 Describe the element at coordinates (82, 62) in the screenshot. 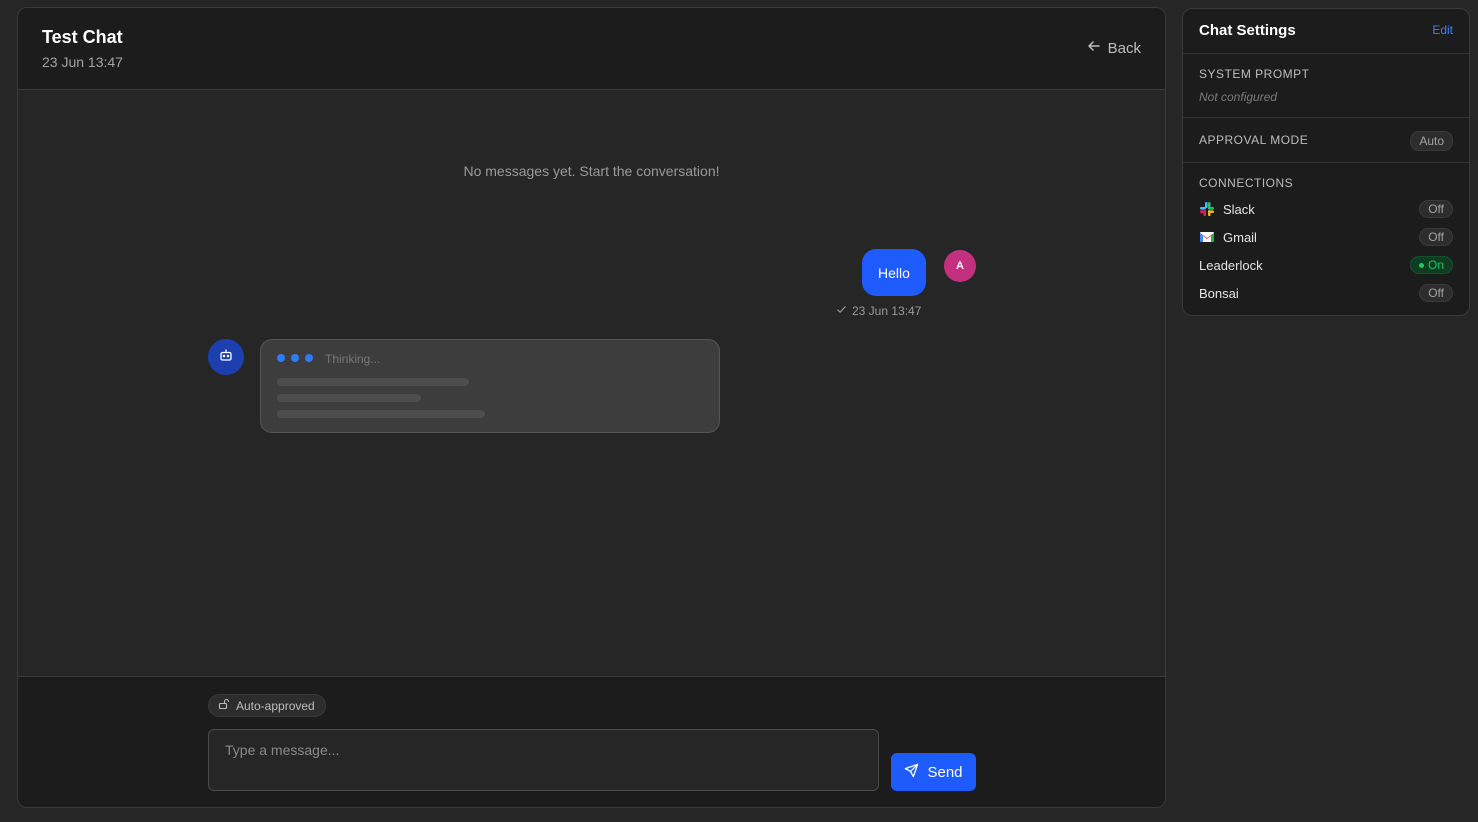

I see `chat-date: 23 Jun 13:47` at that location.